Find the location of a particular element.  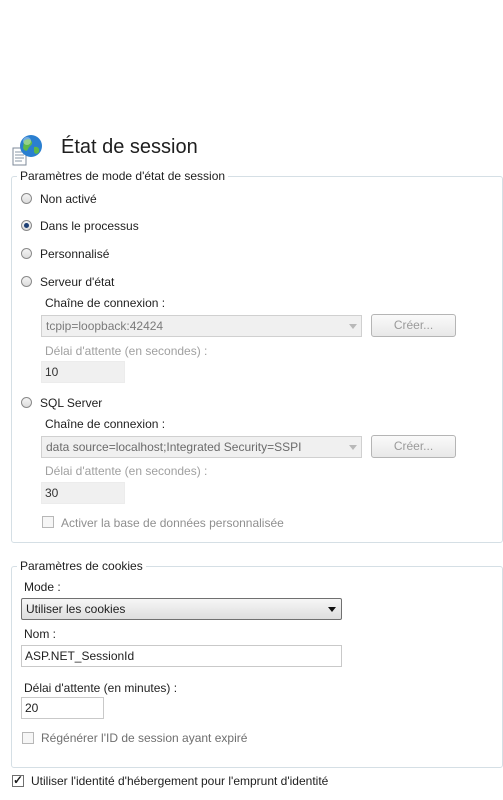

state-server-connection-combo: tcpip=loopback:42424 is located at coordinates (201, 326).